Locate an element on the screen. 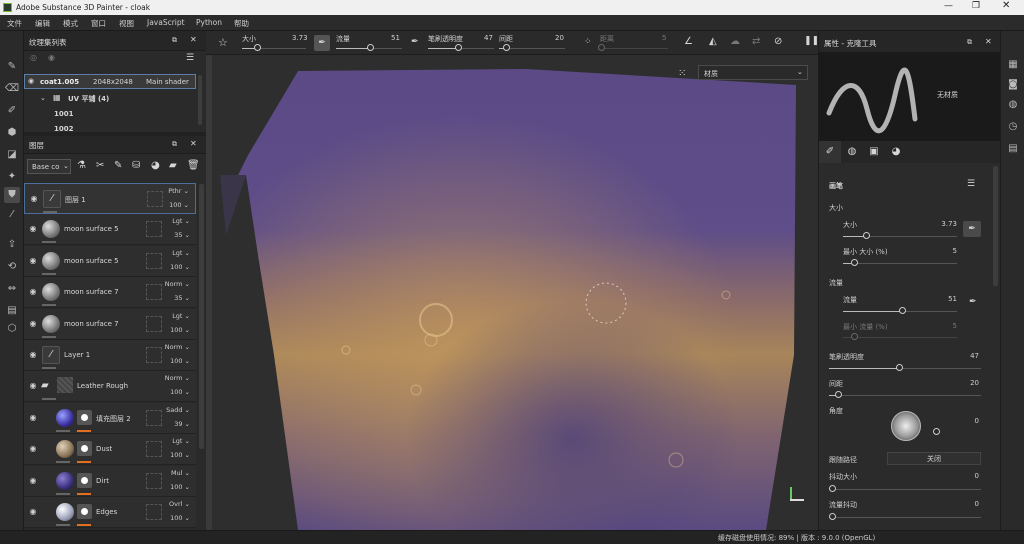  menu-javascript: JavaScript is located at coordinates (166, 22).